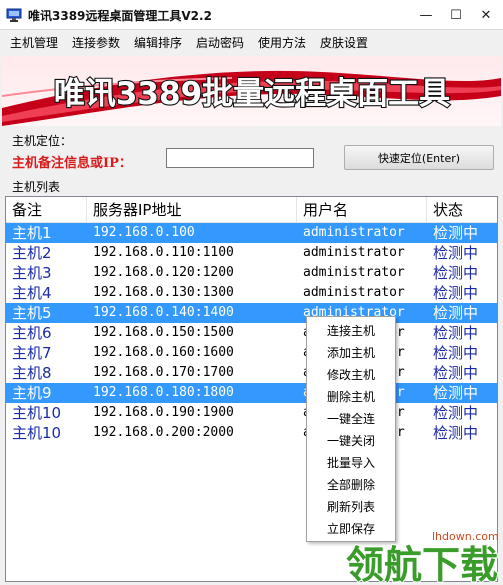 The image size is (503, 585). Describe the element at coordinates (32, 253) in the screenshot. I see `host-note-cell: 主机2` at that location.